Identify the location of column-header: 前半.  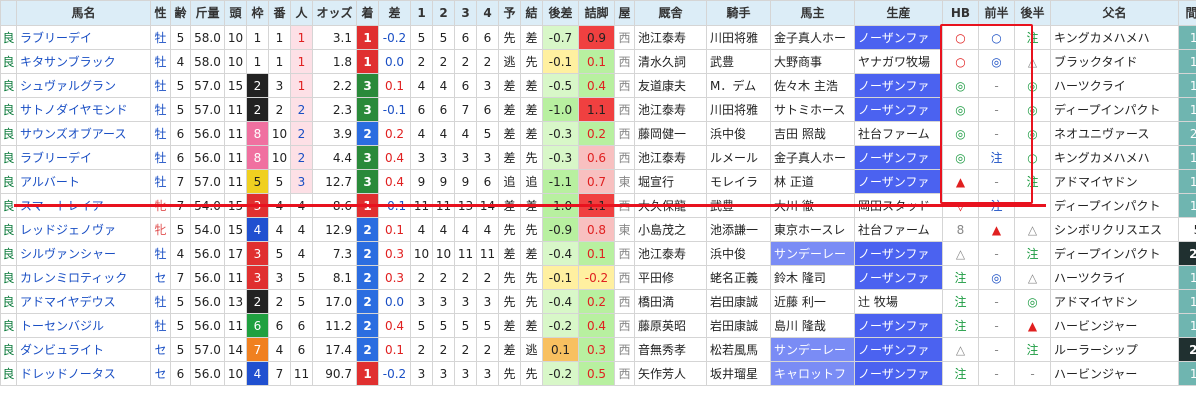
(996, 13).